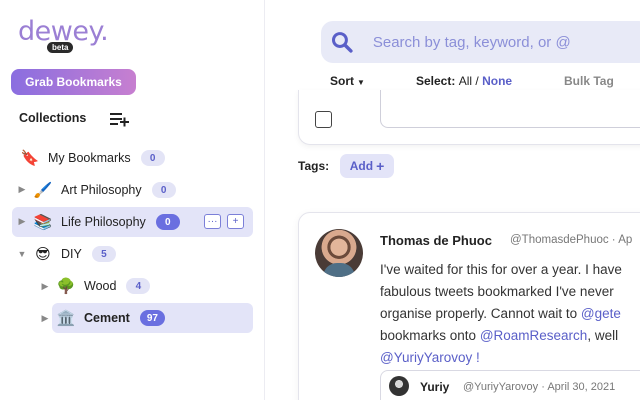  Describe the element at coordinates (480, 313) in the screenshot. I see `tweet-text-segment: organise properly. Cannot wait to` at that location.